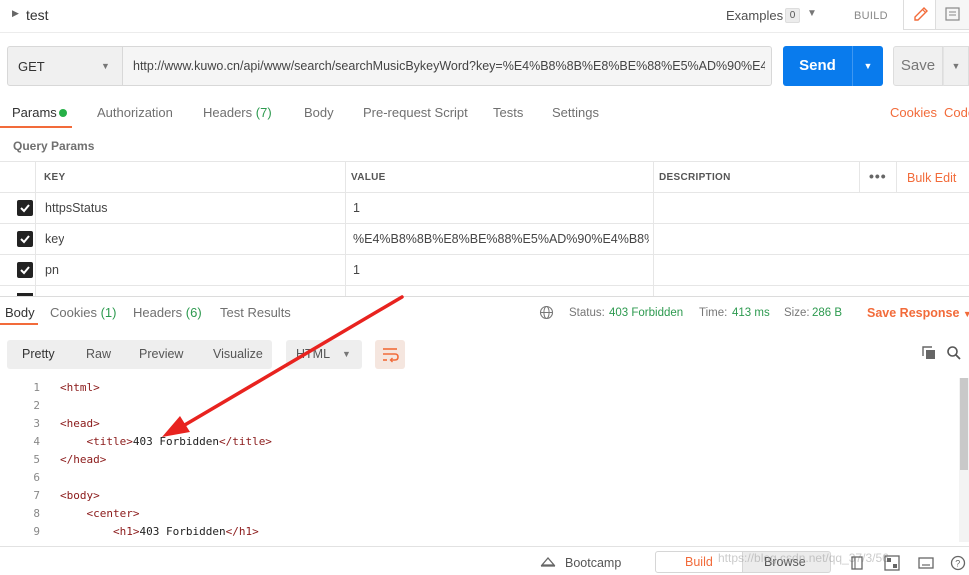  I want to click on send-button: Send, so click(817, 66).